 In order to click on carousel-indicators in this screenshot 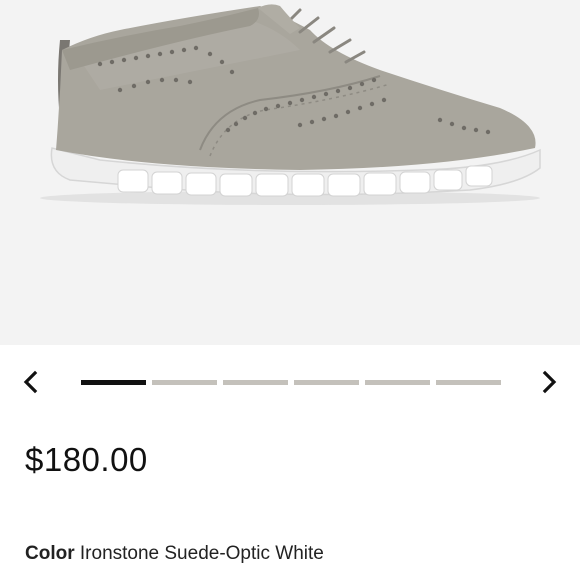, I will do `click(291, 382)`.